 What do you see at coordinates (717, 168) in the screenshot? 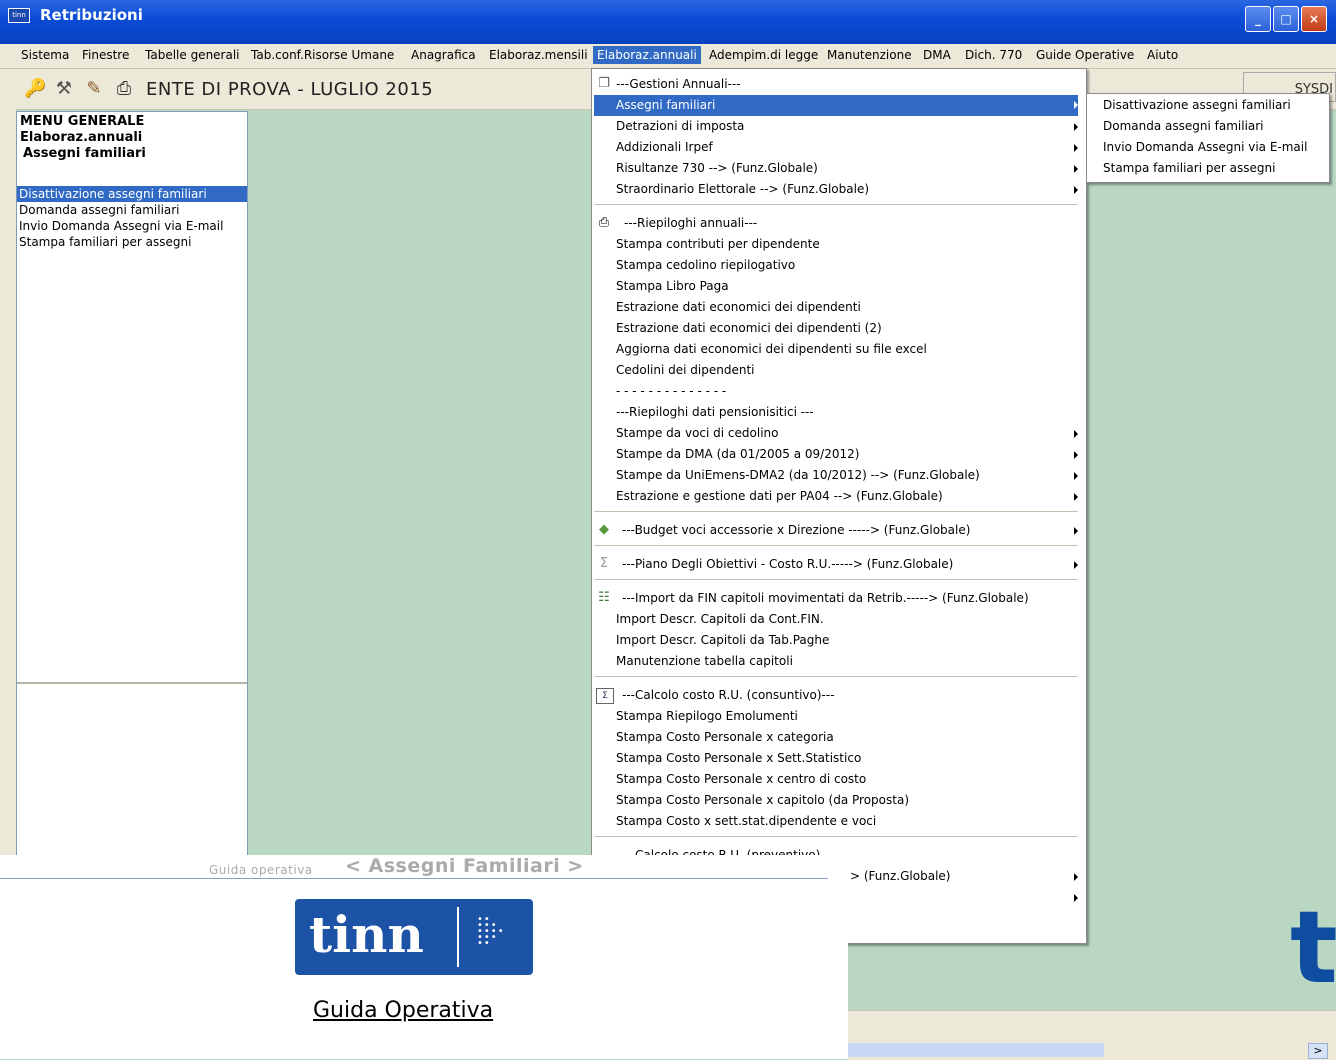
I see `menu-item-risultanze-730: Risultanze 730 --> (Funz.Globale)` at bounding box center [717, 168].